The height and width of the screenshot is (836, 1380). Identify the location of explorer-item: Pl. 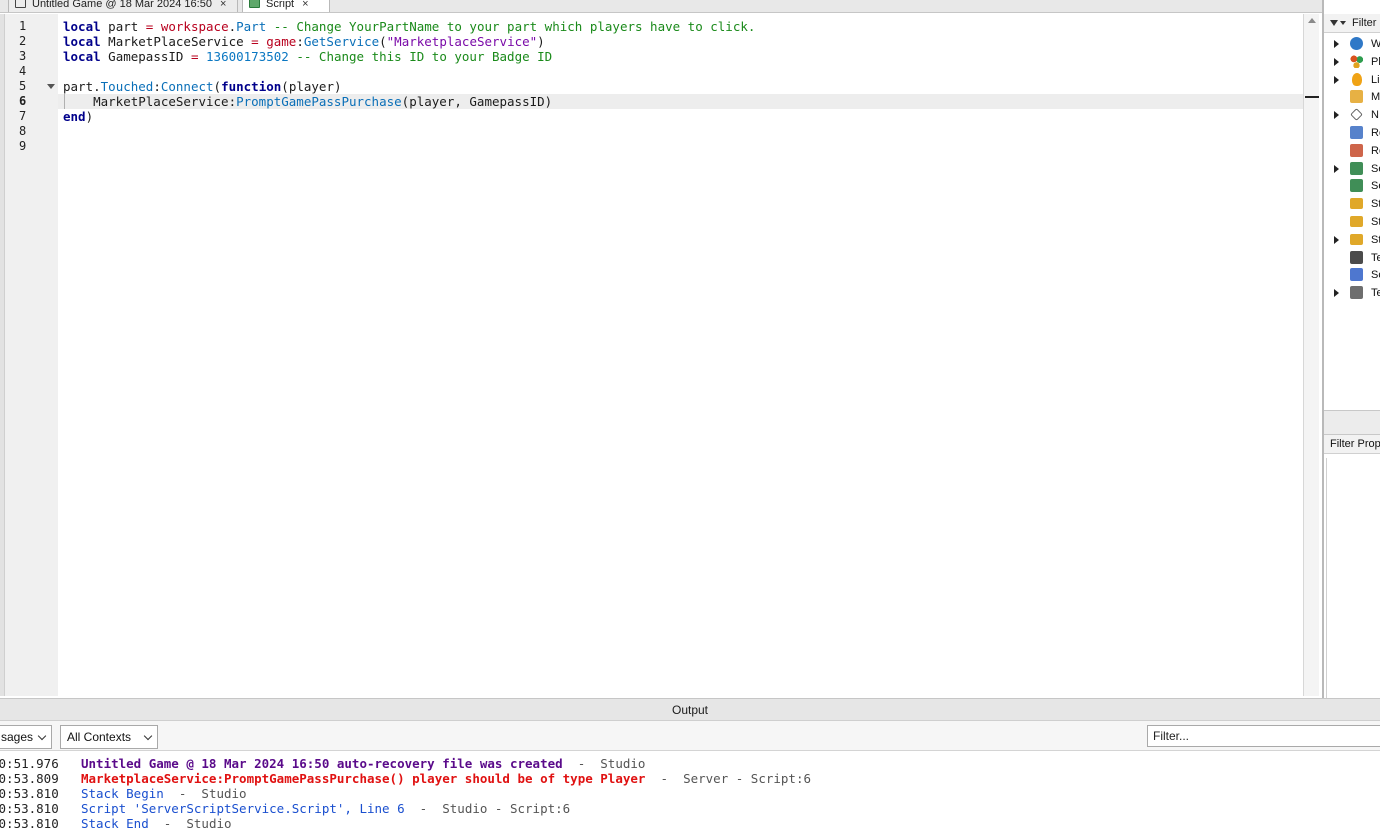
(1352, 62).